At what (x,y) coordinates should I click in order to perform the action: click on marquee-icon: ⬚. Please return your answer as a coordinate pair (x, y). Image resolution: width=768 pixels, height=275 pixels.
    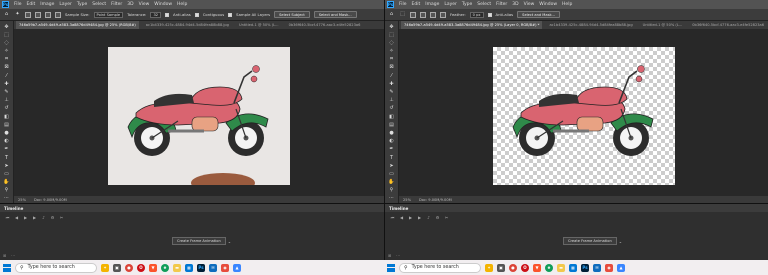
    Looking at the image, I should click on (402, 15).